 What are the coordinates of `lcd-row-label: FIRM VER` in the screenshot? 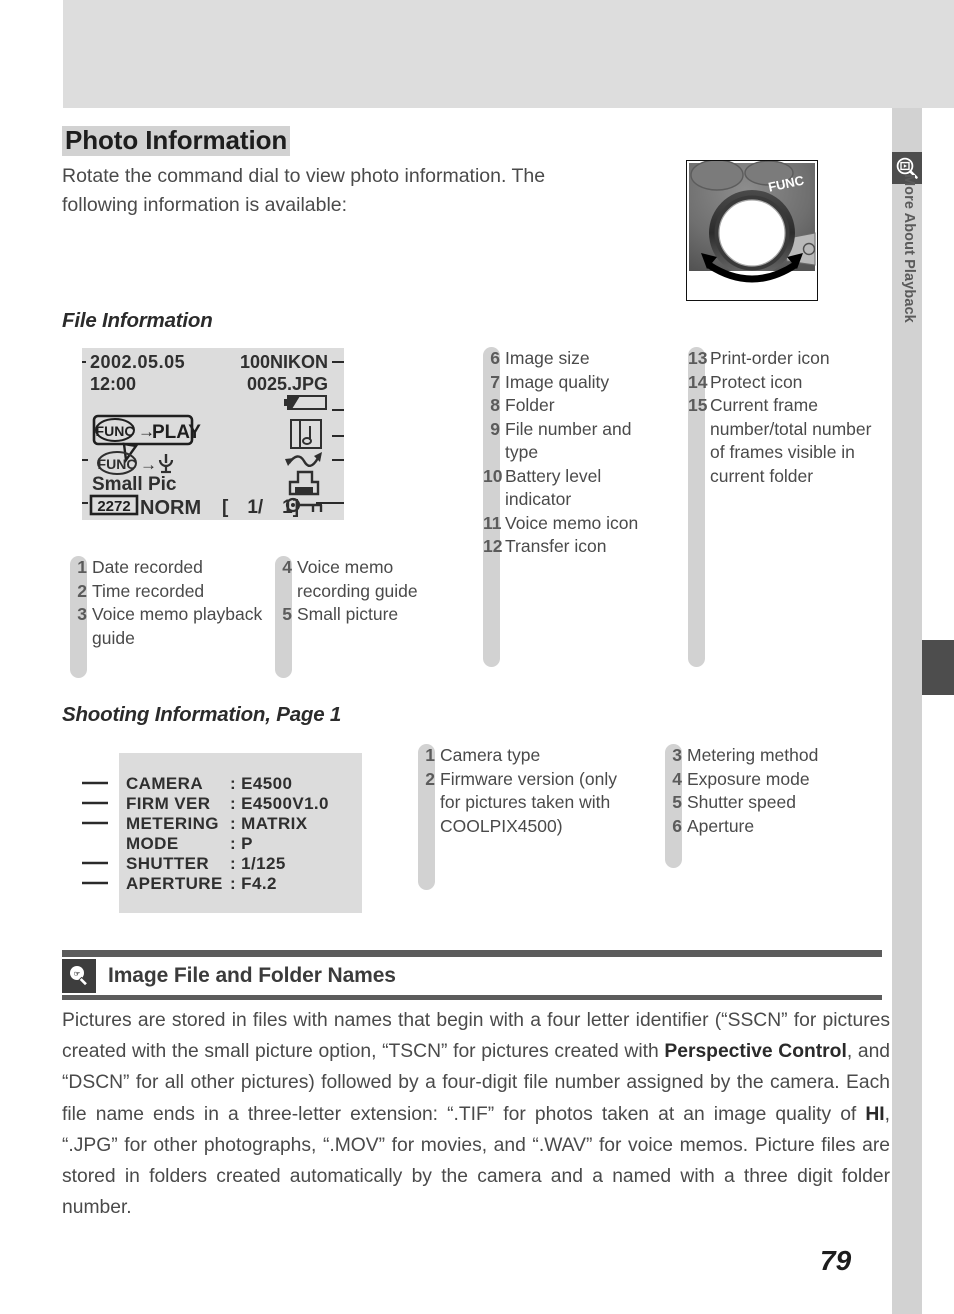 It's located at (168, 803).